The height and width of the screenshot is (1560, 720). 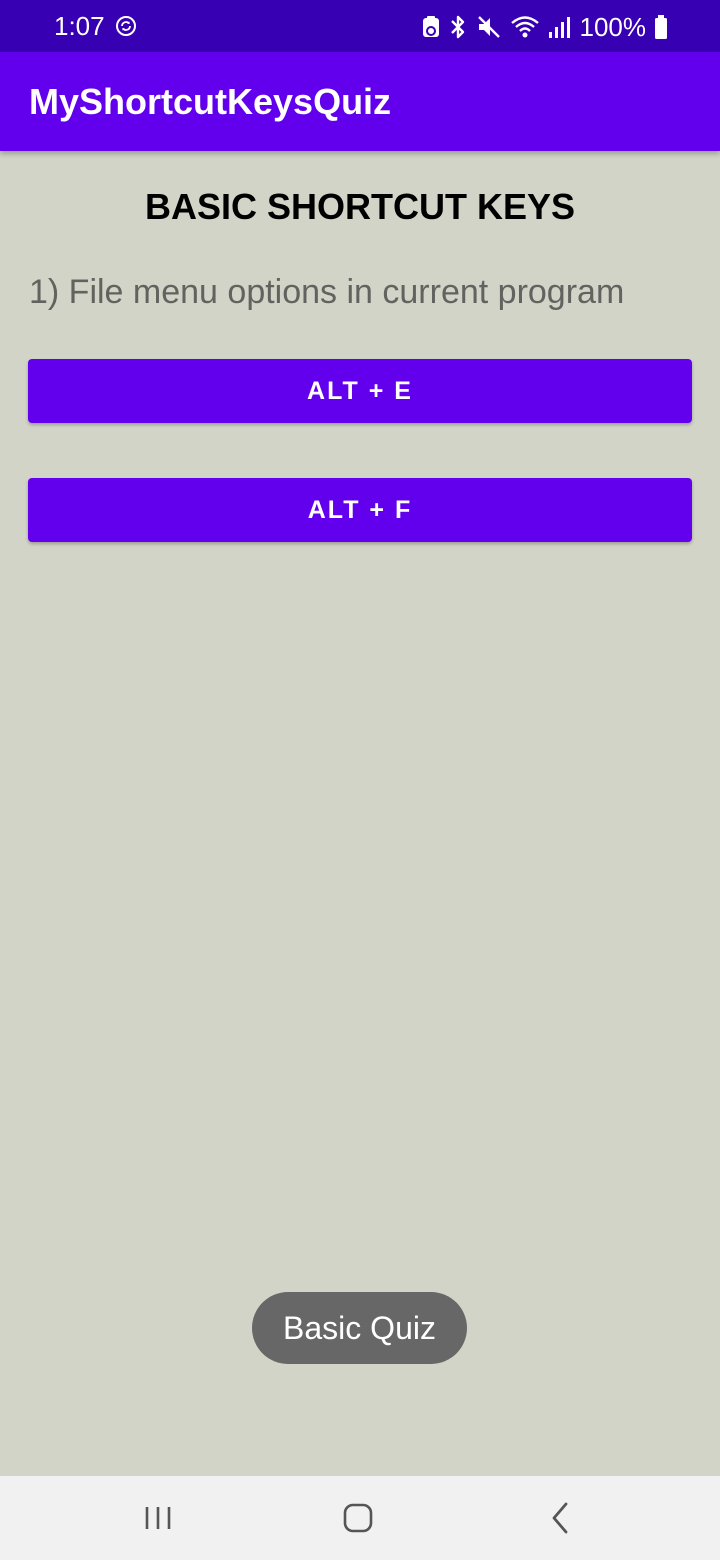 I want to click on navigation-bar, so click(x=360, y=1518).